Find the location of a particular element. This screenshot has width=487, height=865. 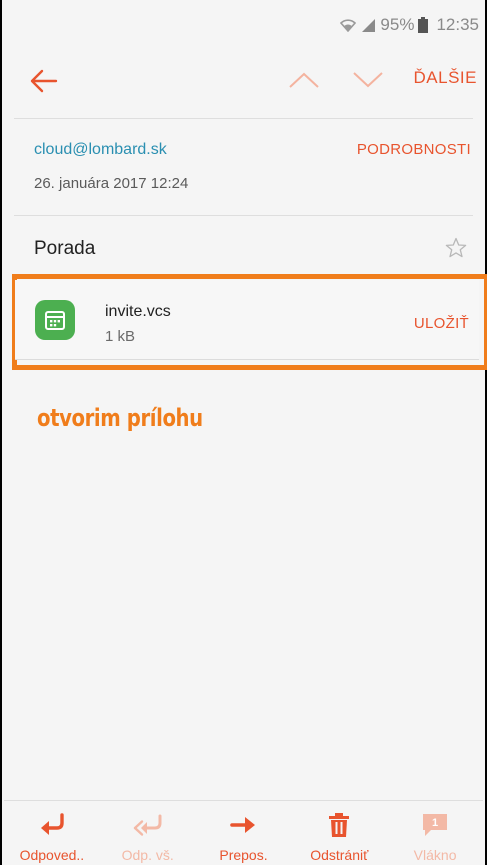

calendar-icon is located at coordinates (55, 320).